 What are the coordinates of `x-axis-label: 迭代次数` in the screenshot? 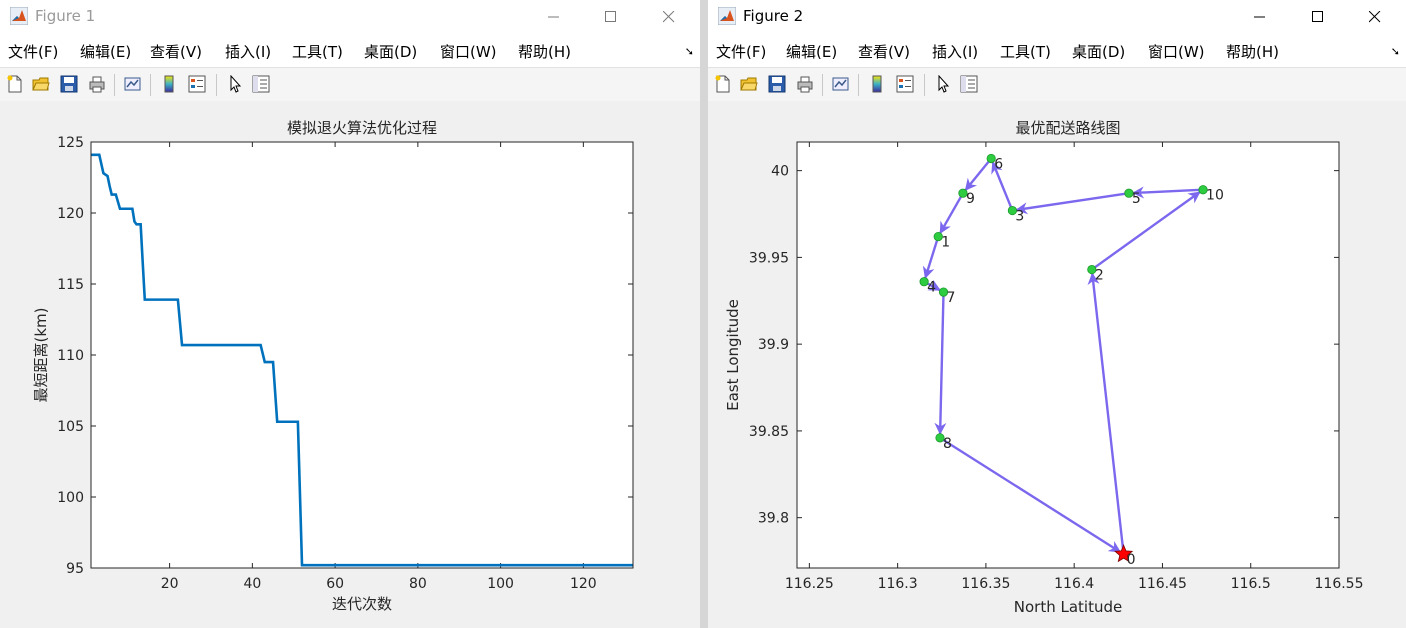 It's located at (362, 604).